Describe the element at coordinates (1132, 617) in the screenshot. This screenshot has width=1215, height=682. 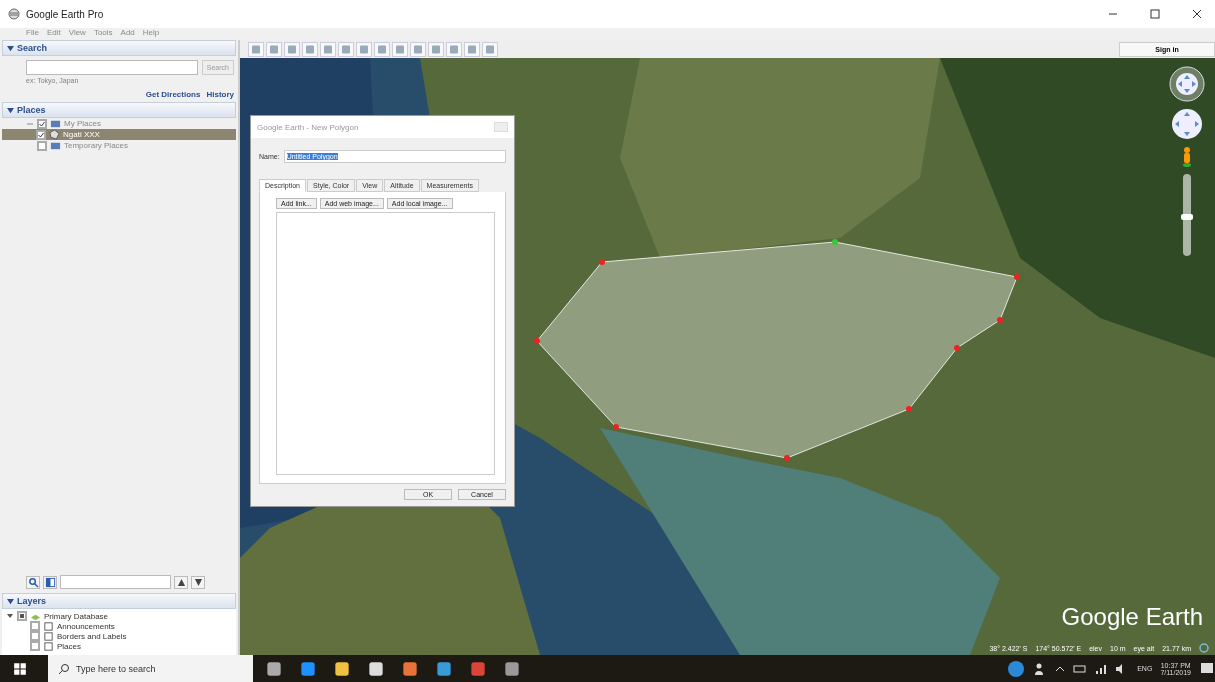
I see `logo: Google Earth` at that location.